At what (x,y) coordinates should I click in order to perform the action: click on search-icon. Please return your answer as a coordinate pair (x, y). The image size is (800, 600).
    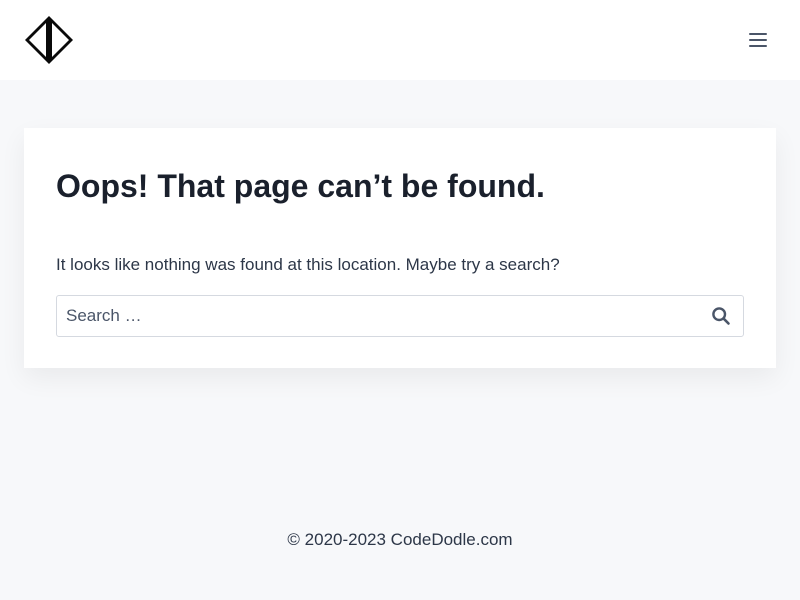
    Looking at the image, I should click on (721, 316).